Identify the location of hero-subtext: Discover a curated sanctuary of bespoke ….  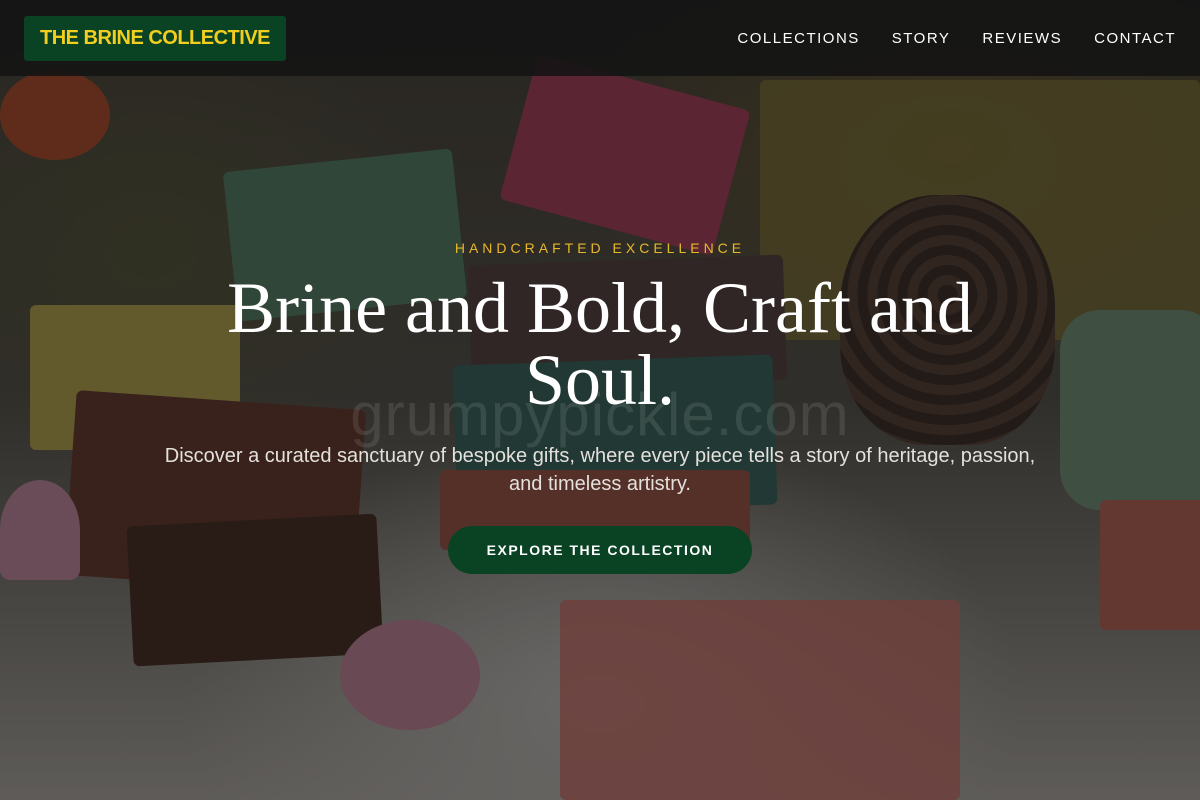
(600, 470).